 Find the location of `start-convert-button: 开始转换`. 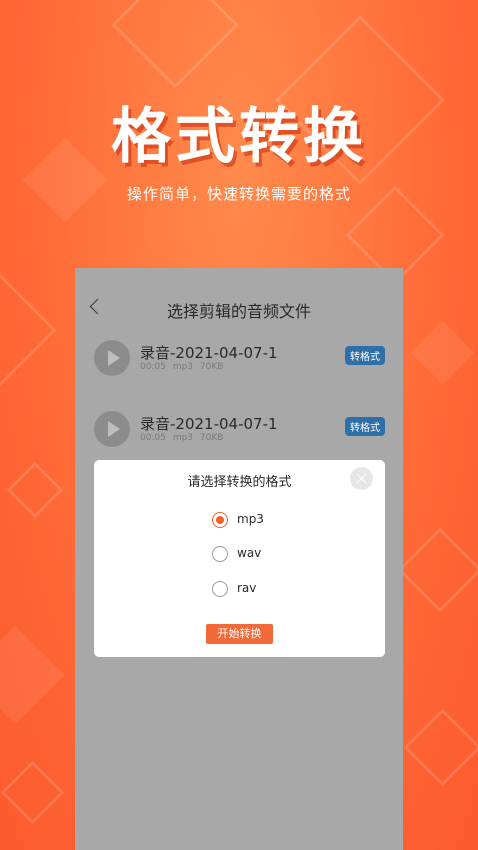

start-convert-button: 开始转换 is located at coordinates (239, 634).